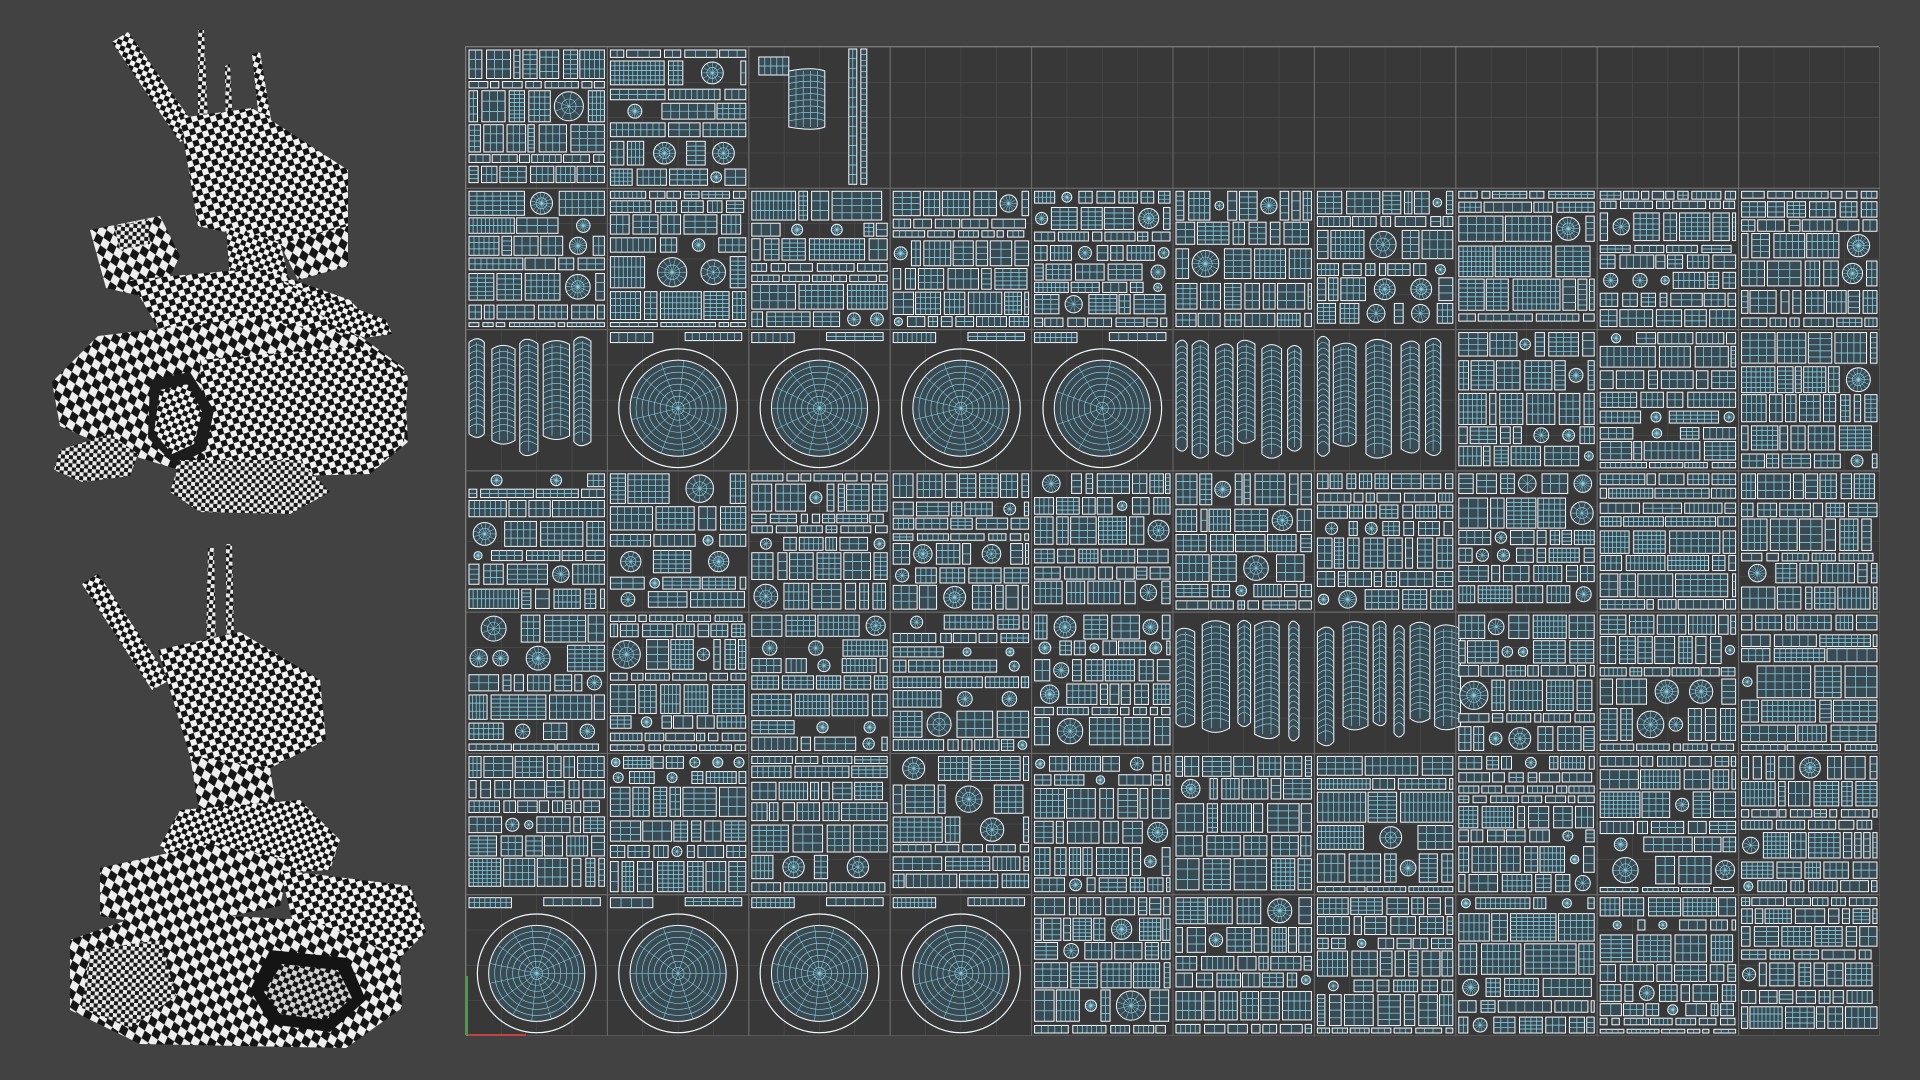 This screenshot has width=1920, height=1080. What do you see at coordinates (264, 176) in the screenshot?
I see `head-block` at bounding box center [264, 176].